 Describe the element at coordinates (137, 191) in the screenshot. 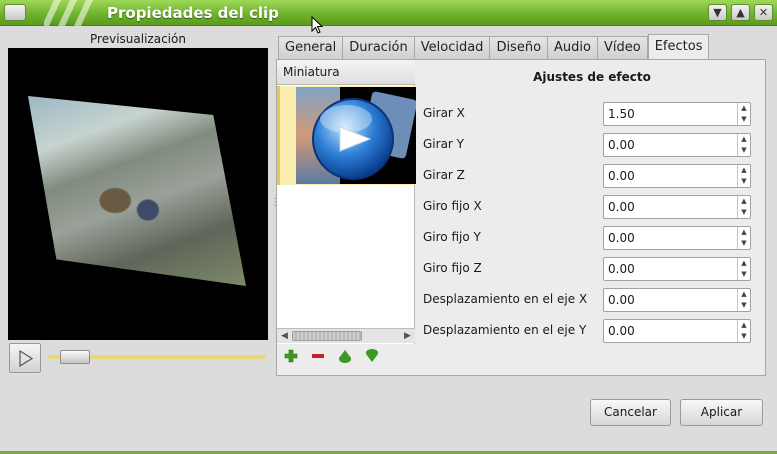

I see `preview-video-frame` at that location.